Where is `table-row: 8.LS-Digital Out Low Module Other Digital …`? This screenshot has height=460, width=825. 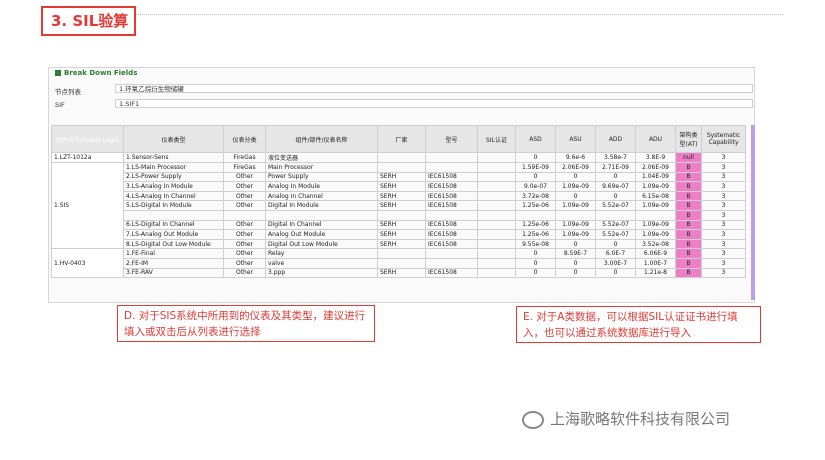 table-row: 8.LS-Digital Out Low Module Other Digital … is located at coordinates (399, 244).